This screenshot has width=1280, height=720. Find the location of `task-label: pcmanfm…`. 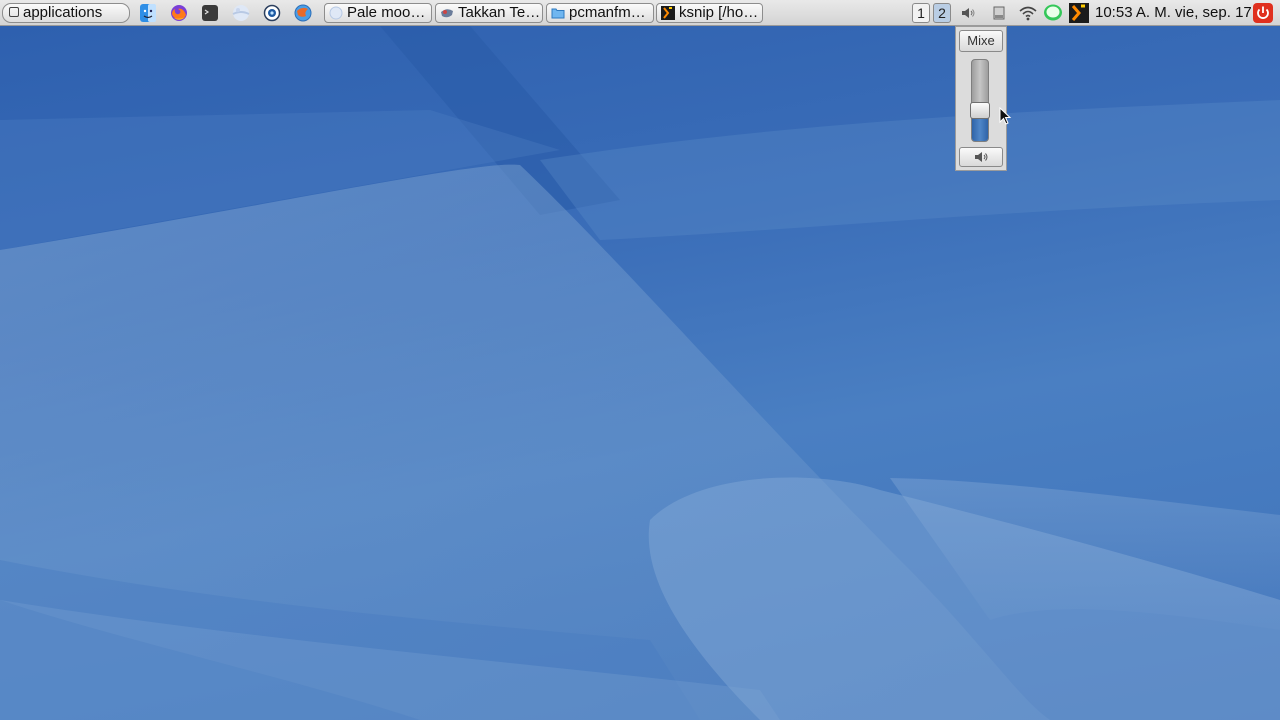

task-label: pcmanfm… is located at coordinates (607, 12).